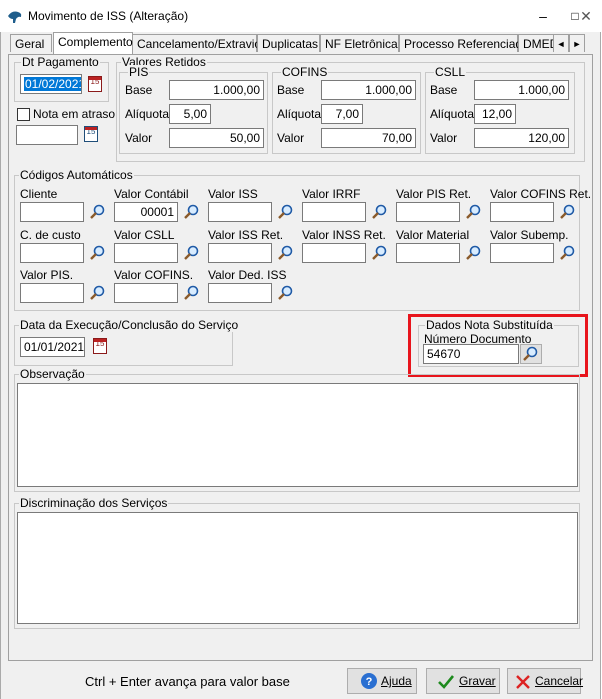 Image resolution: width=602 pixels, height=699 pixels. Describe the element at coordinates (301, 16) in the screenshot. I see `title-bar: Movimento de ISS (Alteração) – □ ✕` at that location.